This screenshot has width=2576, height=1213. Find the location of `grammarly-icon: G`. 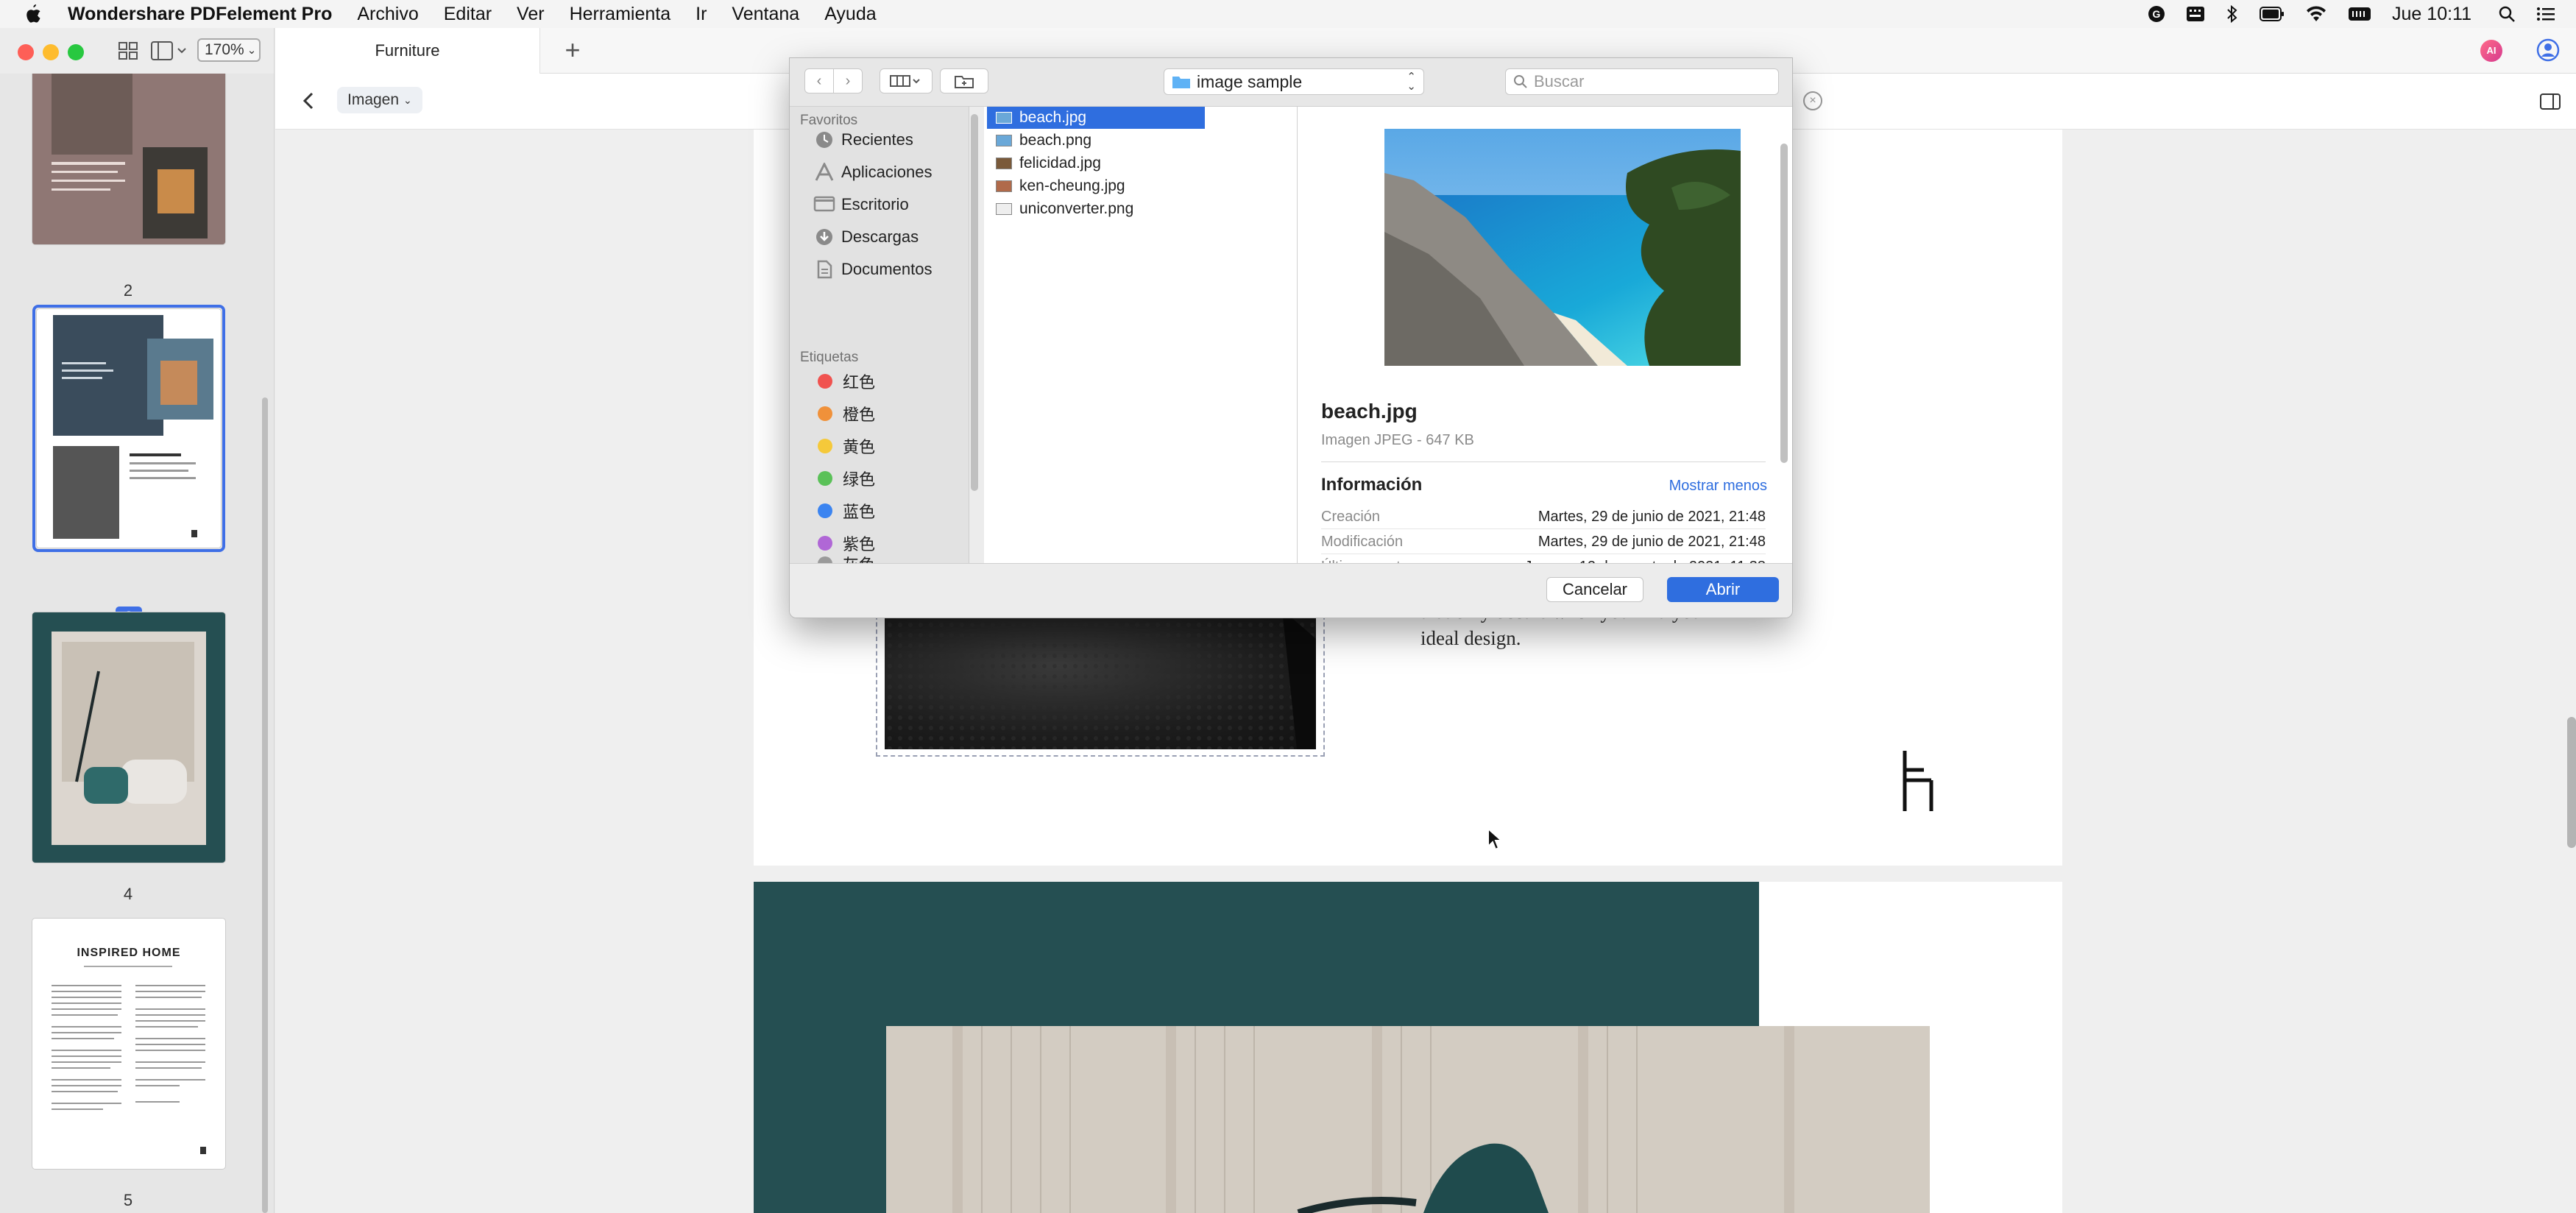

grammarly-icon: G is located at coordinates (2156, 14).